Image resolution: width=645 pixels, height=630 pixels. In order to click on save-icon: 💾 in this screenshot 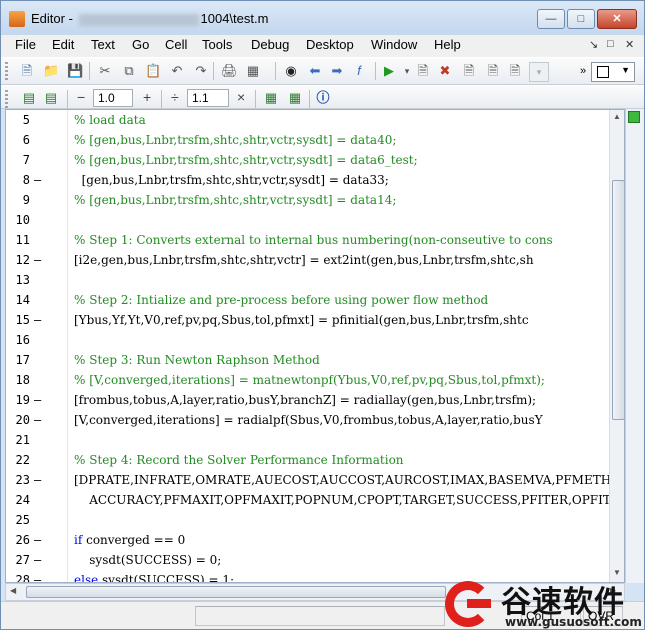, I will do `click(75, 71)`.